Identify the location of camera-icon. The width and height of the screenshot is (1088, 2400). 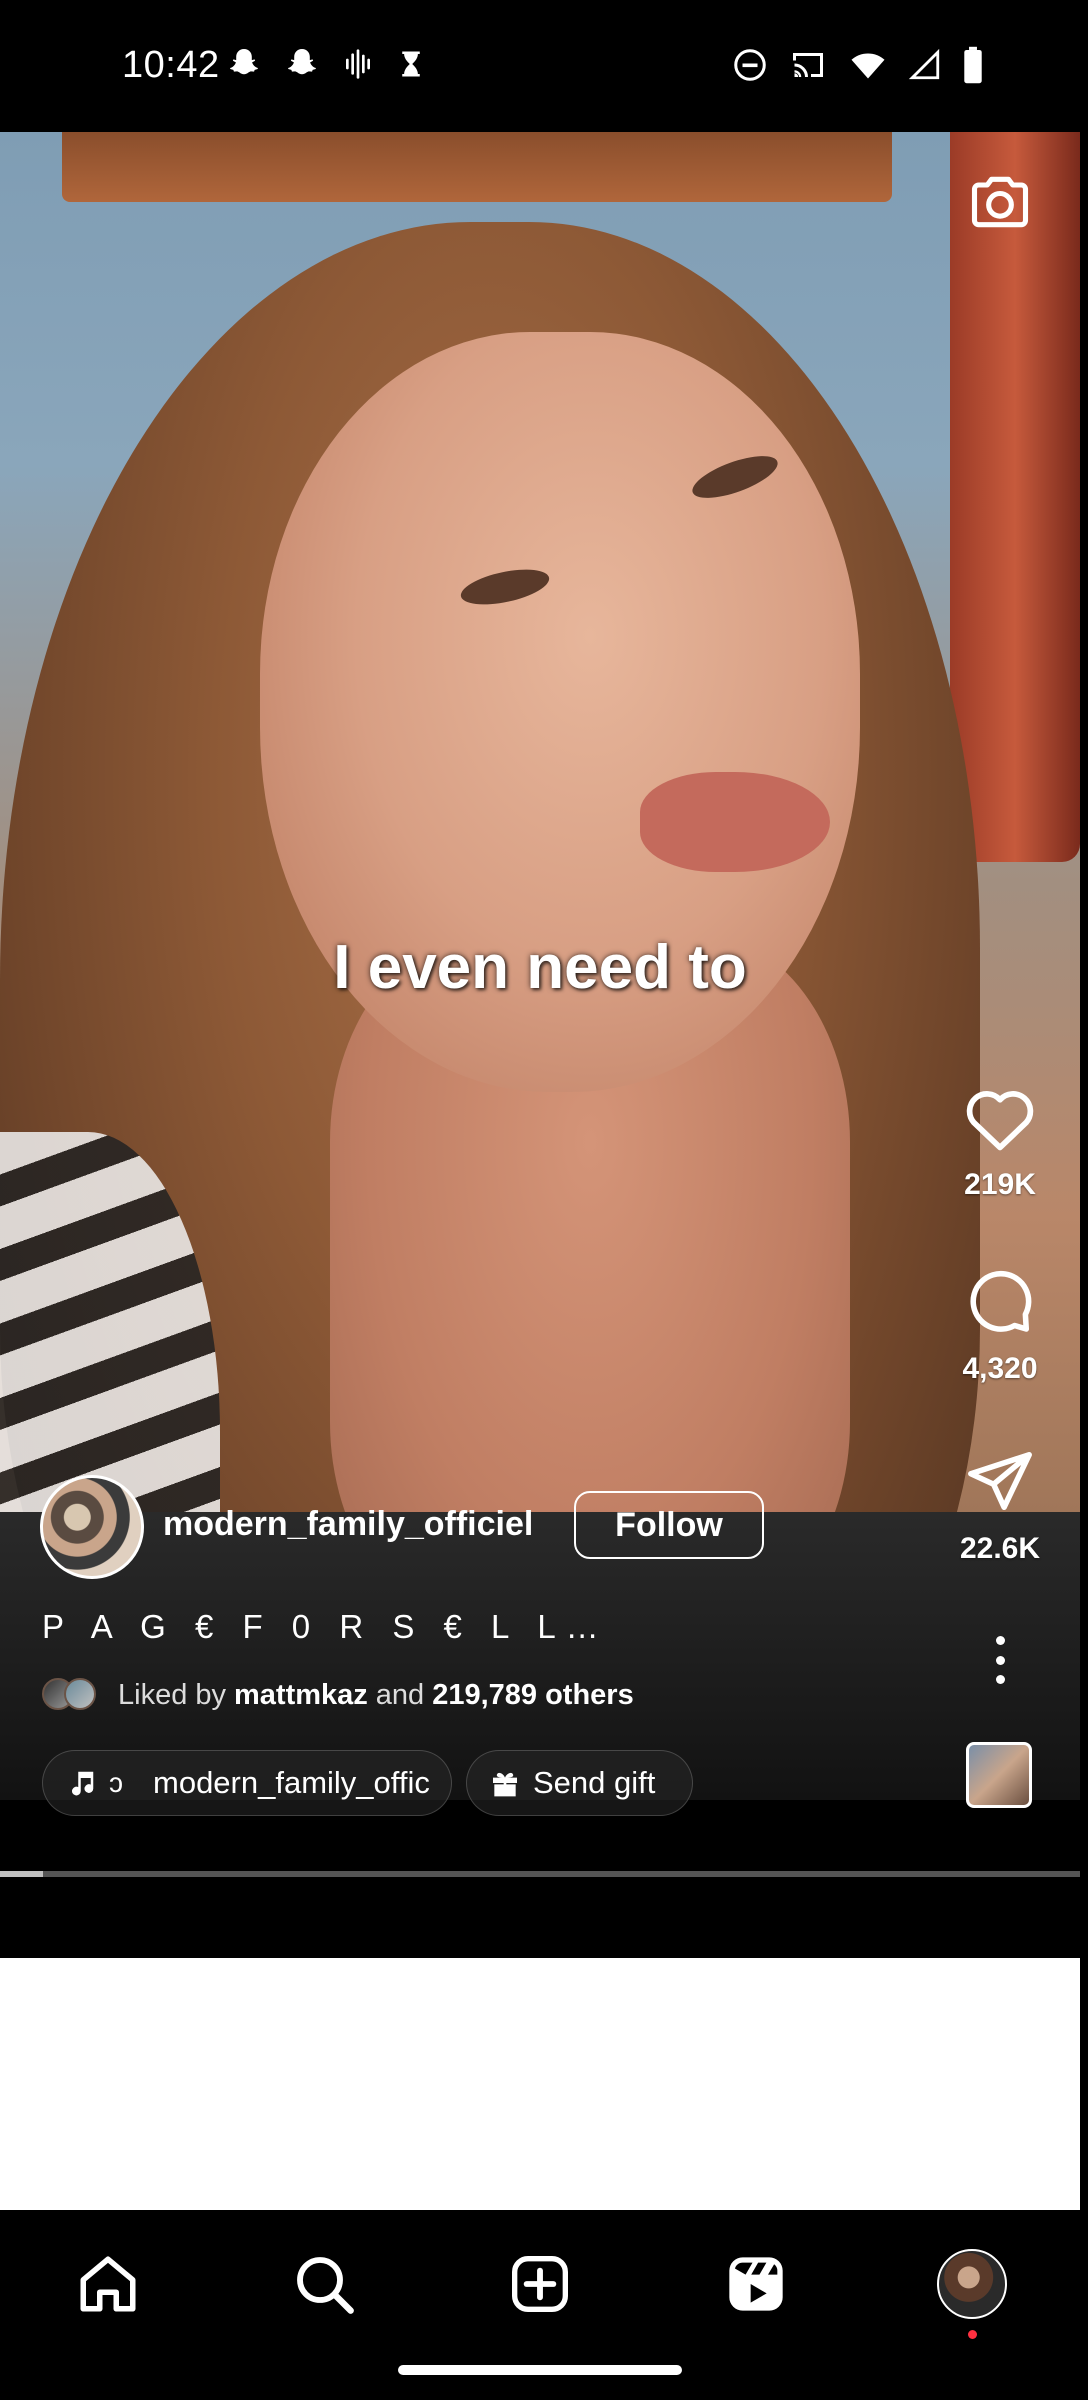
(1000, 202).